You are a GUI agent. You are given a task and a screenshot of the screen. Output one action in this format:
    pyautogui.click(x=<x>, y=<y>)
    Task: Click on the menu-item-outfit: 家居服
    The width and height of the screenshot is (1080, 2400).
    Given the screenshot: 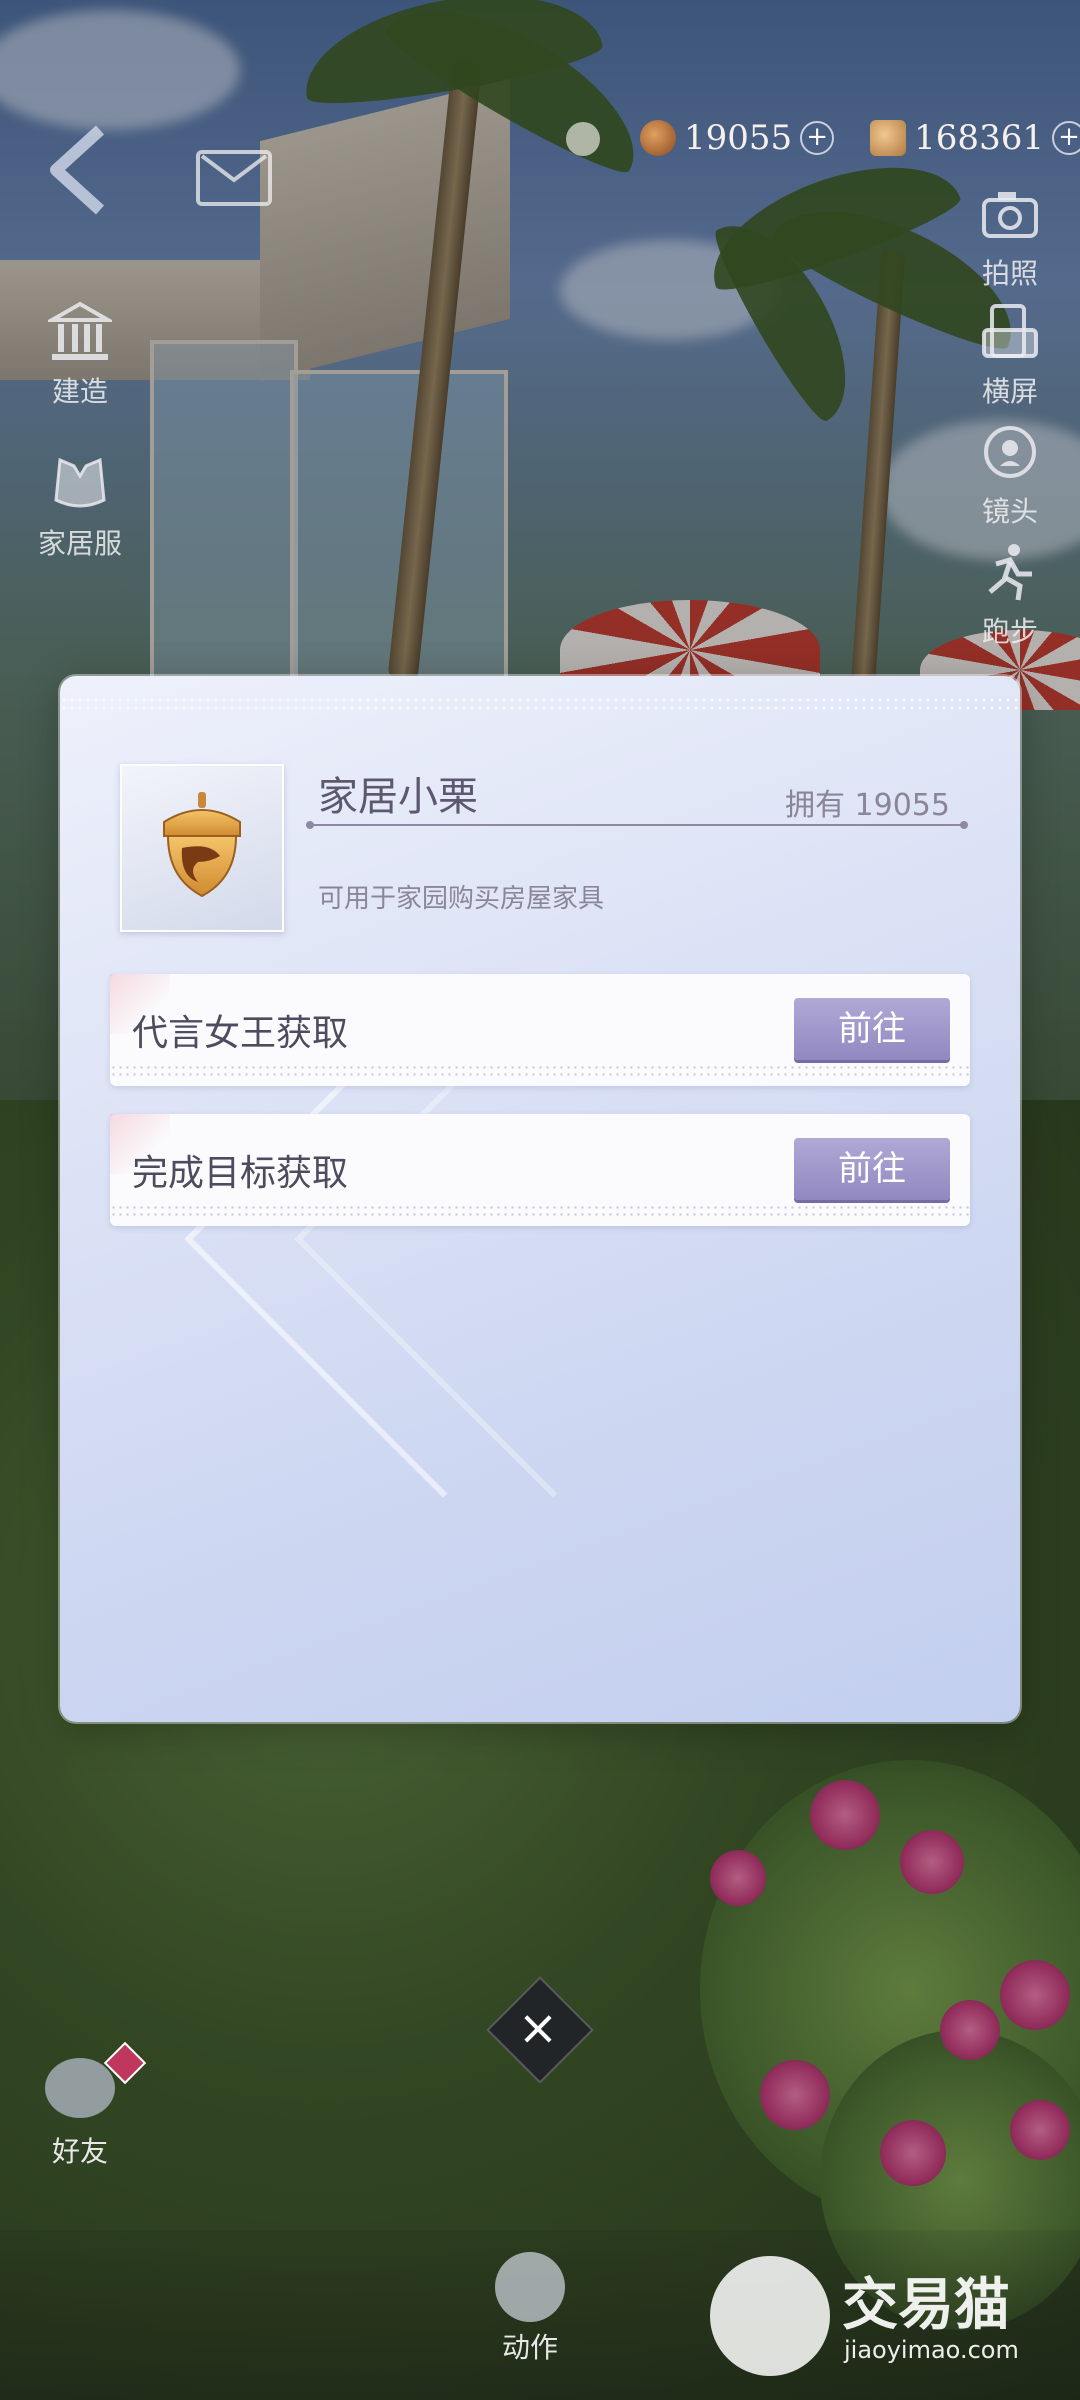 What is the action you would take?
    pyautogui.click(x=80, y=507)
    